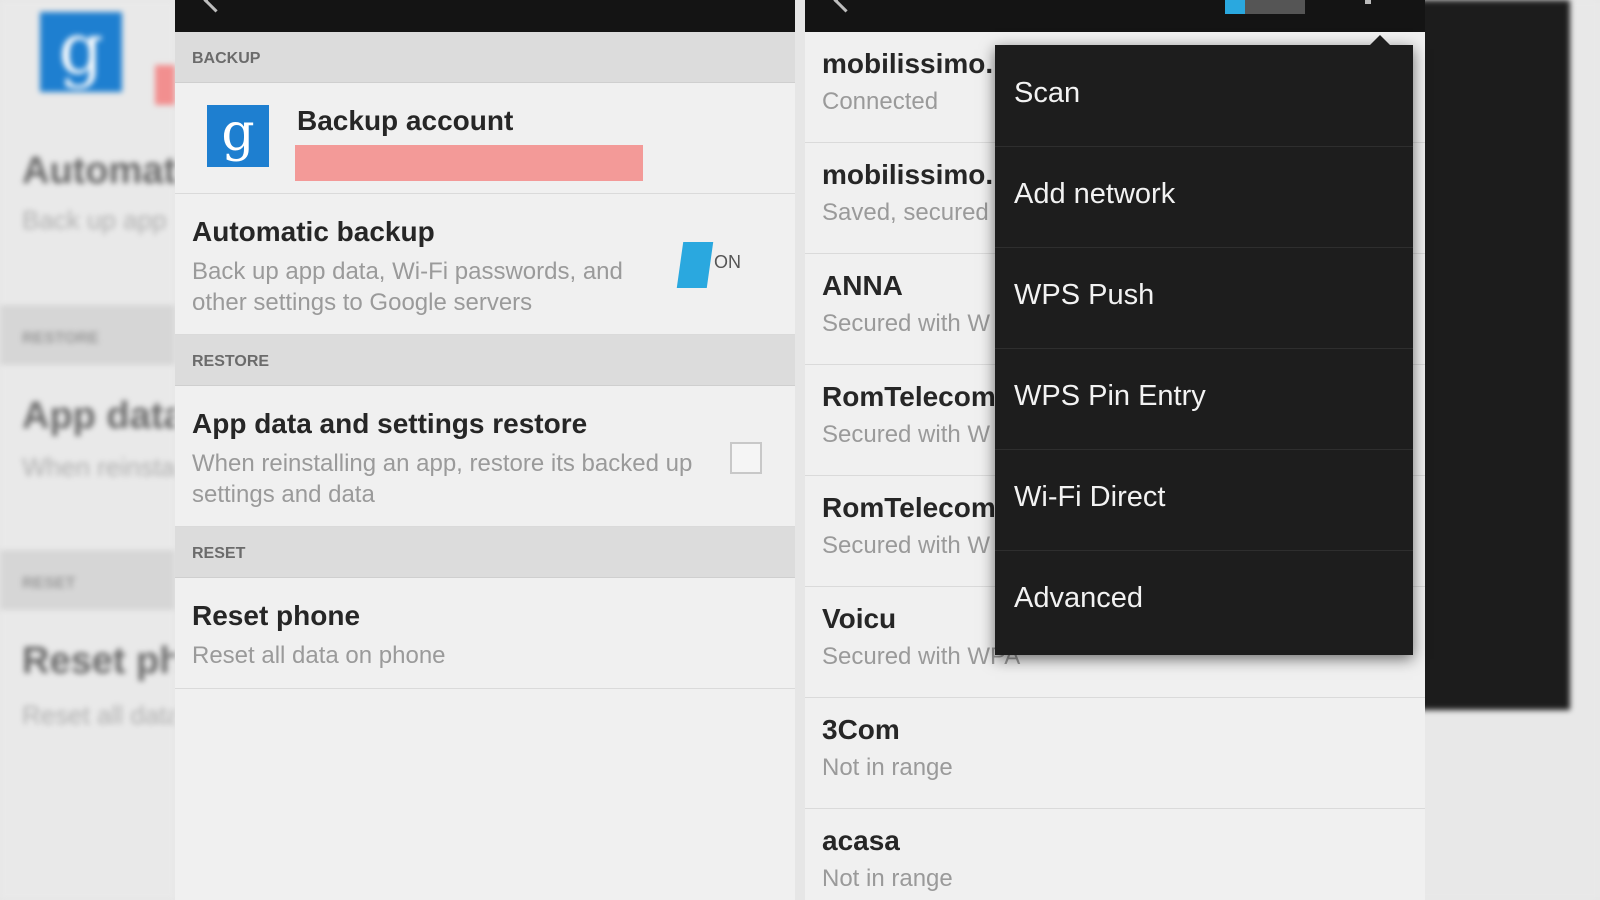 The height and width of the screenshot is (900, 1600). I want to click on menu-item-advanced: Advanced, so click(1204, 600).